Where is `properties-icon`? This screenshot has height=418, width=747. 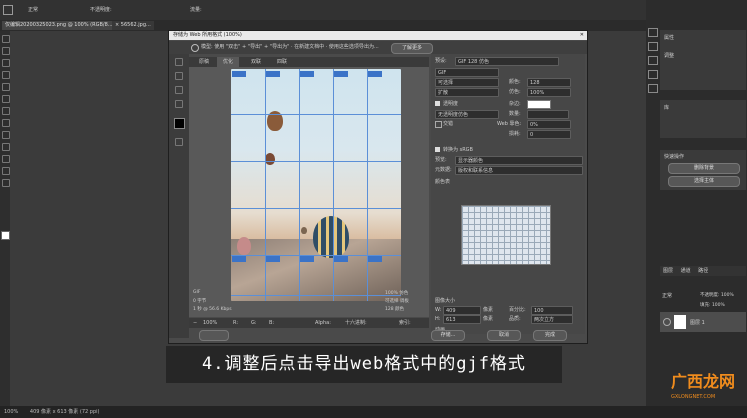 properties-icon is located at coordinates (653, 46).